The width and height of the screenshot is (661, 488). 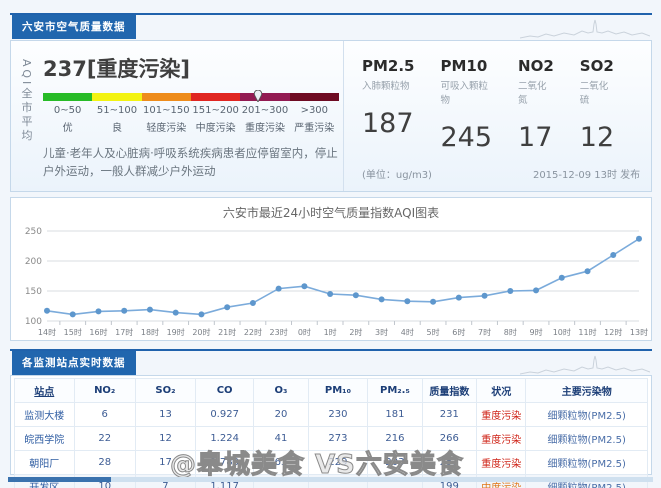 I want to click on col-header-no2: NO₂, so click(x=104, y=390).